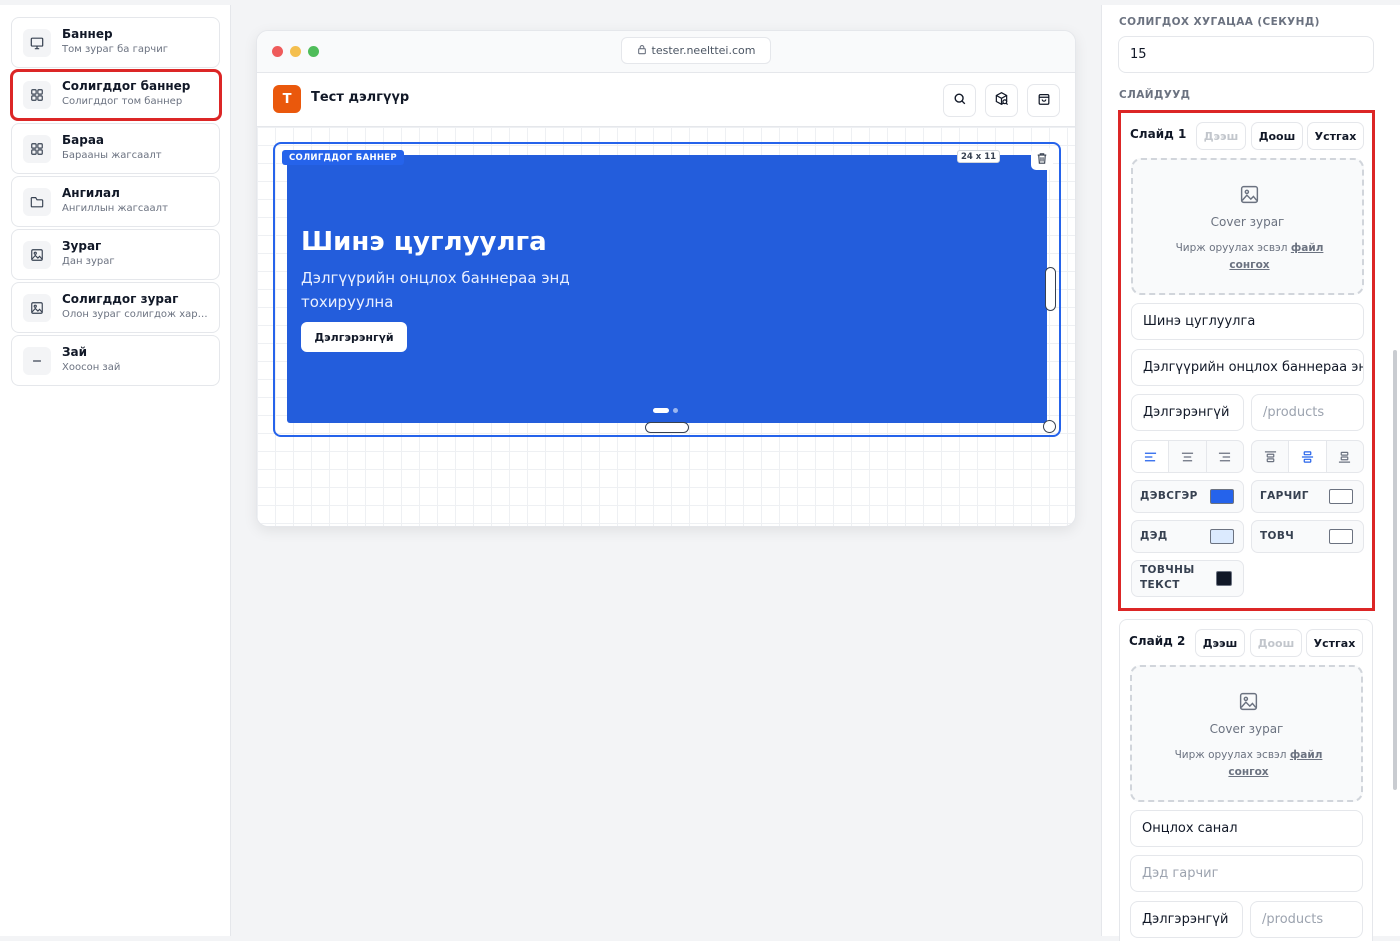 The image size is (1400, 941). What do you see at coordinates (1341, 496) in the screenshot?
I see `title-color-swatch` at bounding box center [1341, 496].